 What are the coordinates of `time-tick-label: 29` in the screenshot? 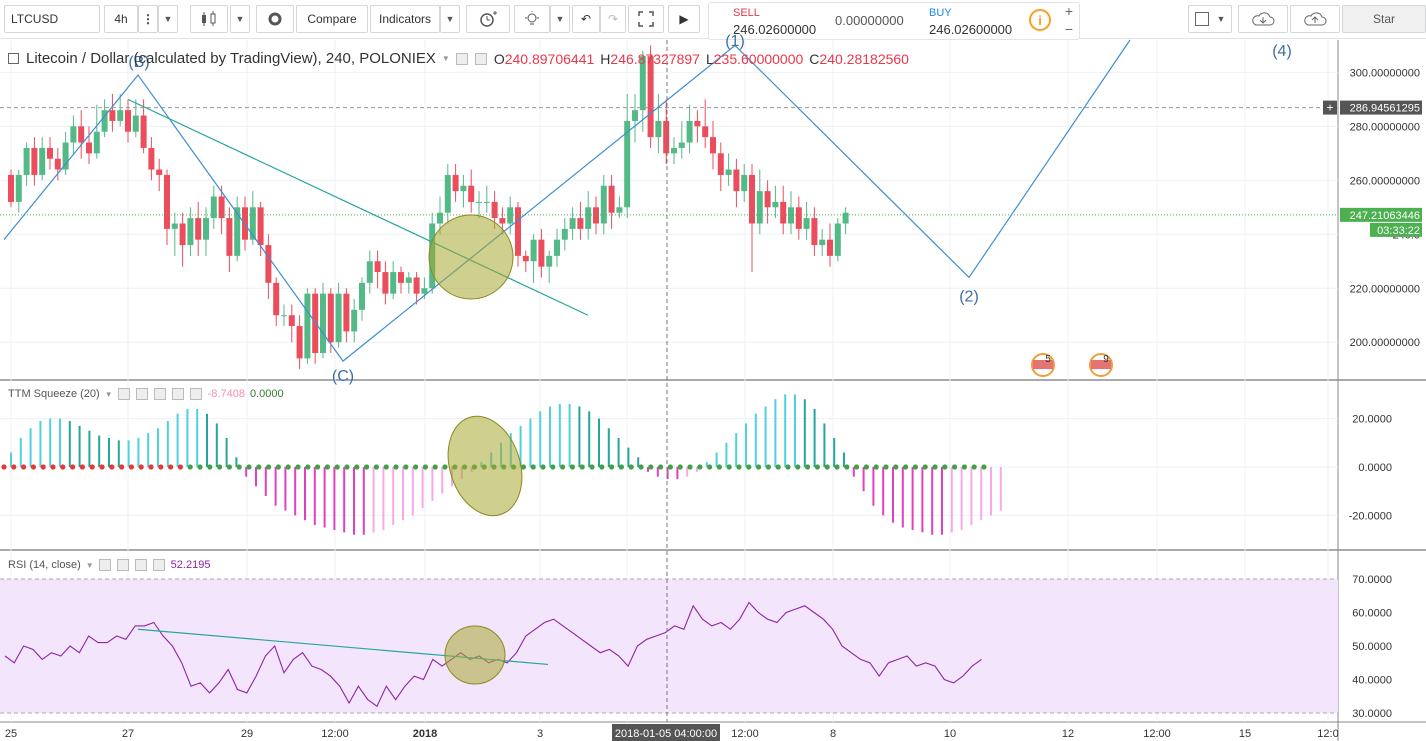 It's located at (247, 734).